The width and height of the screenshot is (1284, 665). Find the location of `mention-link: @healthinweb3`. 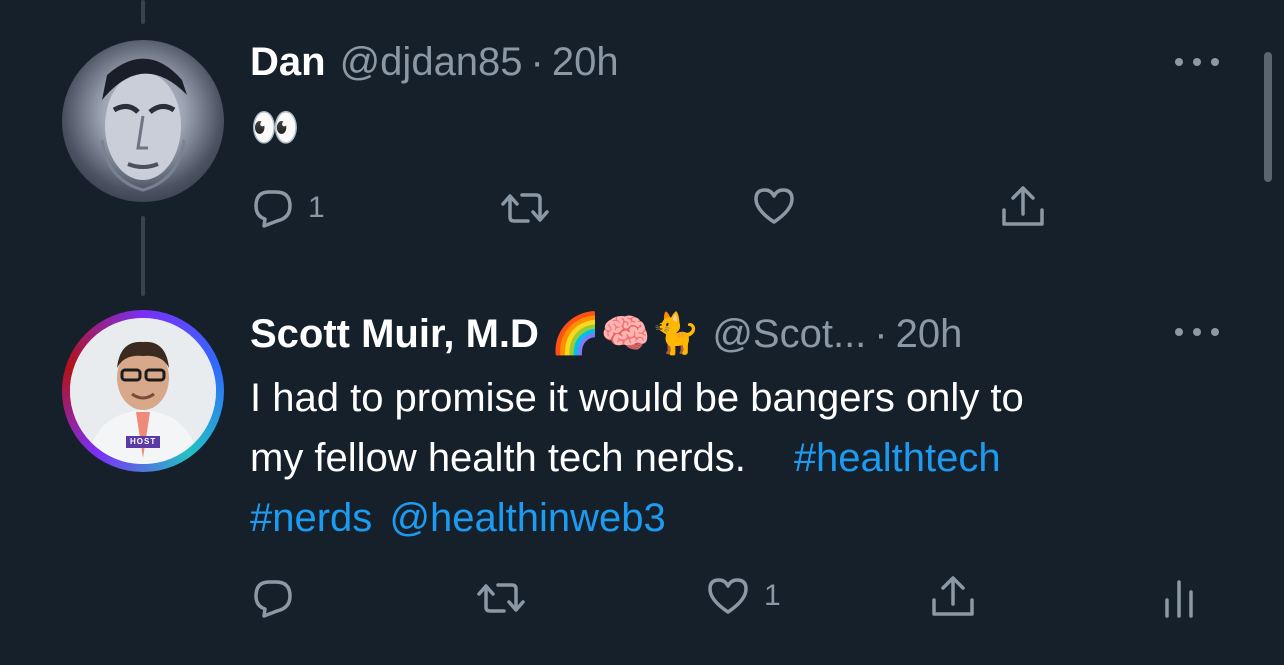

mention-link: @healthinweb3 is located at coordinates (527, 518).